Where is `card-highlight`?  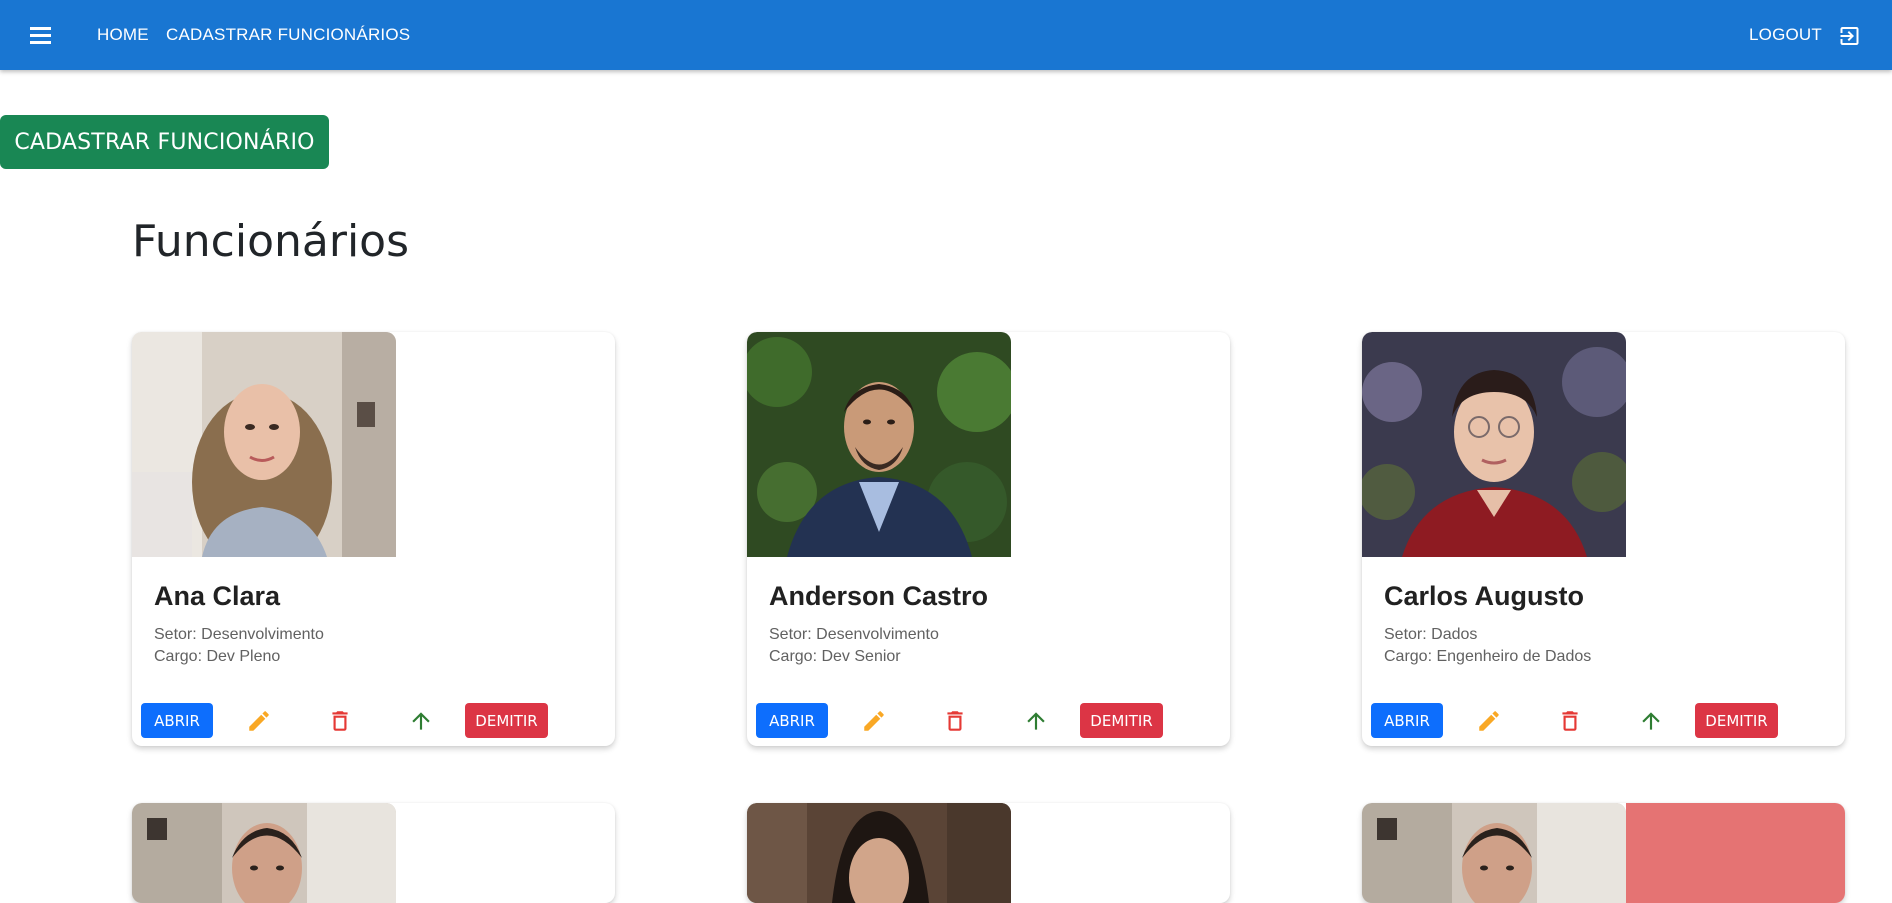
card-highlight is located at coordinates (1735, 853).